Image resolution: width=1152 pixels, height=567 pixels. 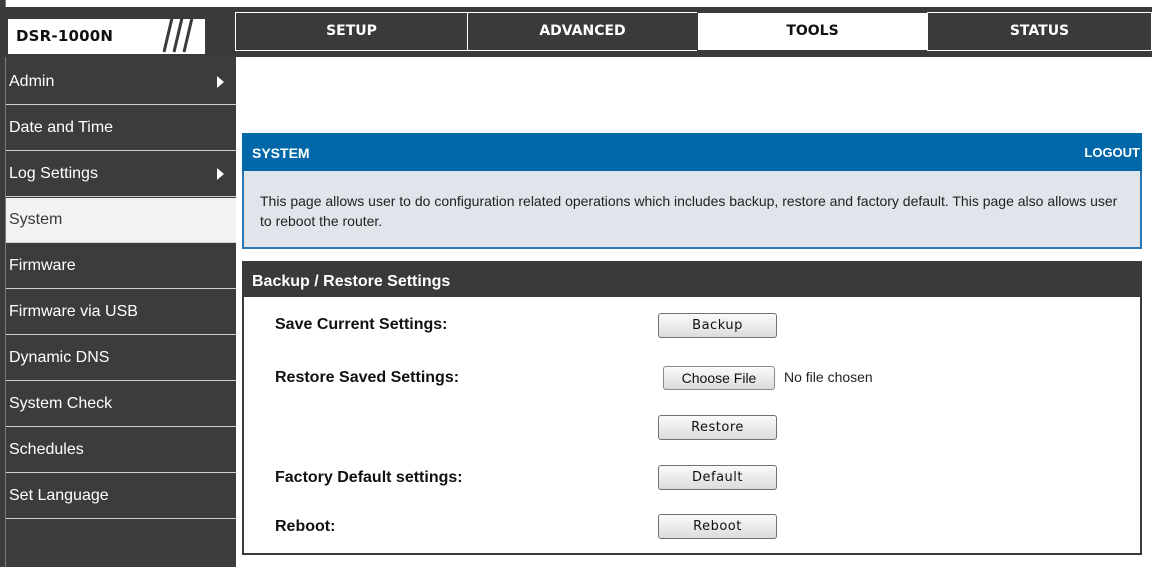 I want to click on sidebar-item-log-settings: Log Settings, so click(x=121, y=174).